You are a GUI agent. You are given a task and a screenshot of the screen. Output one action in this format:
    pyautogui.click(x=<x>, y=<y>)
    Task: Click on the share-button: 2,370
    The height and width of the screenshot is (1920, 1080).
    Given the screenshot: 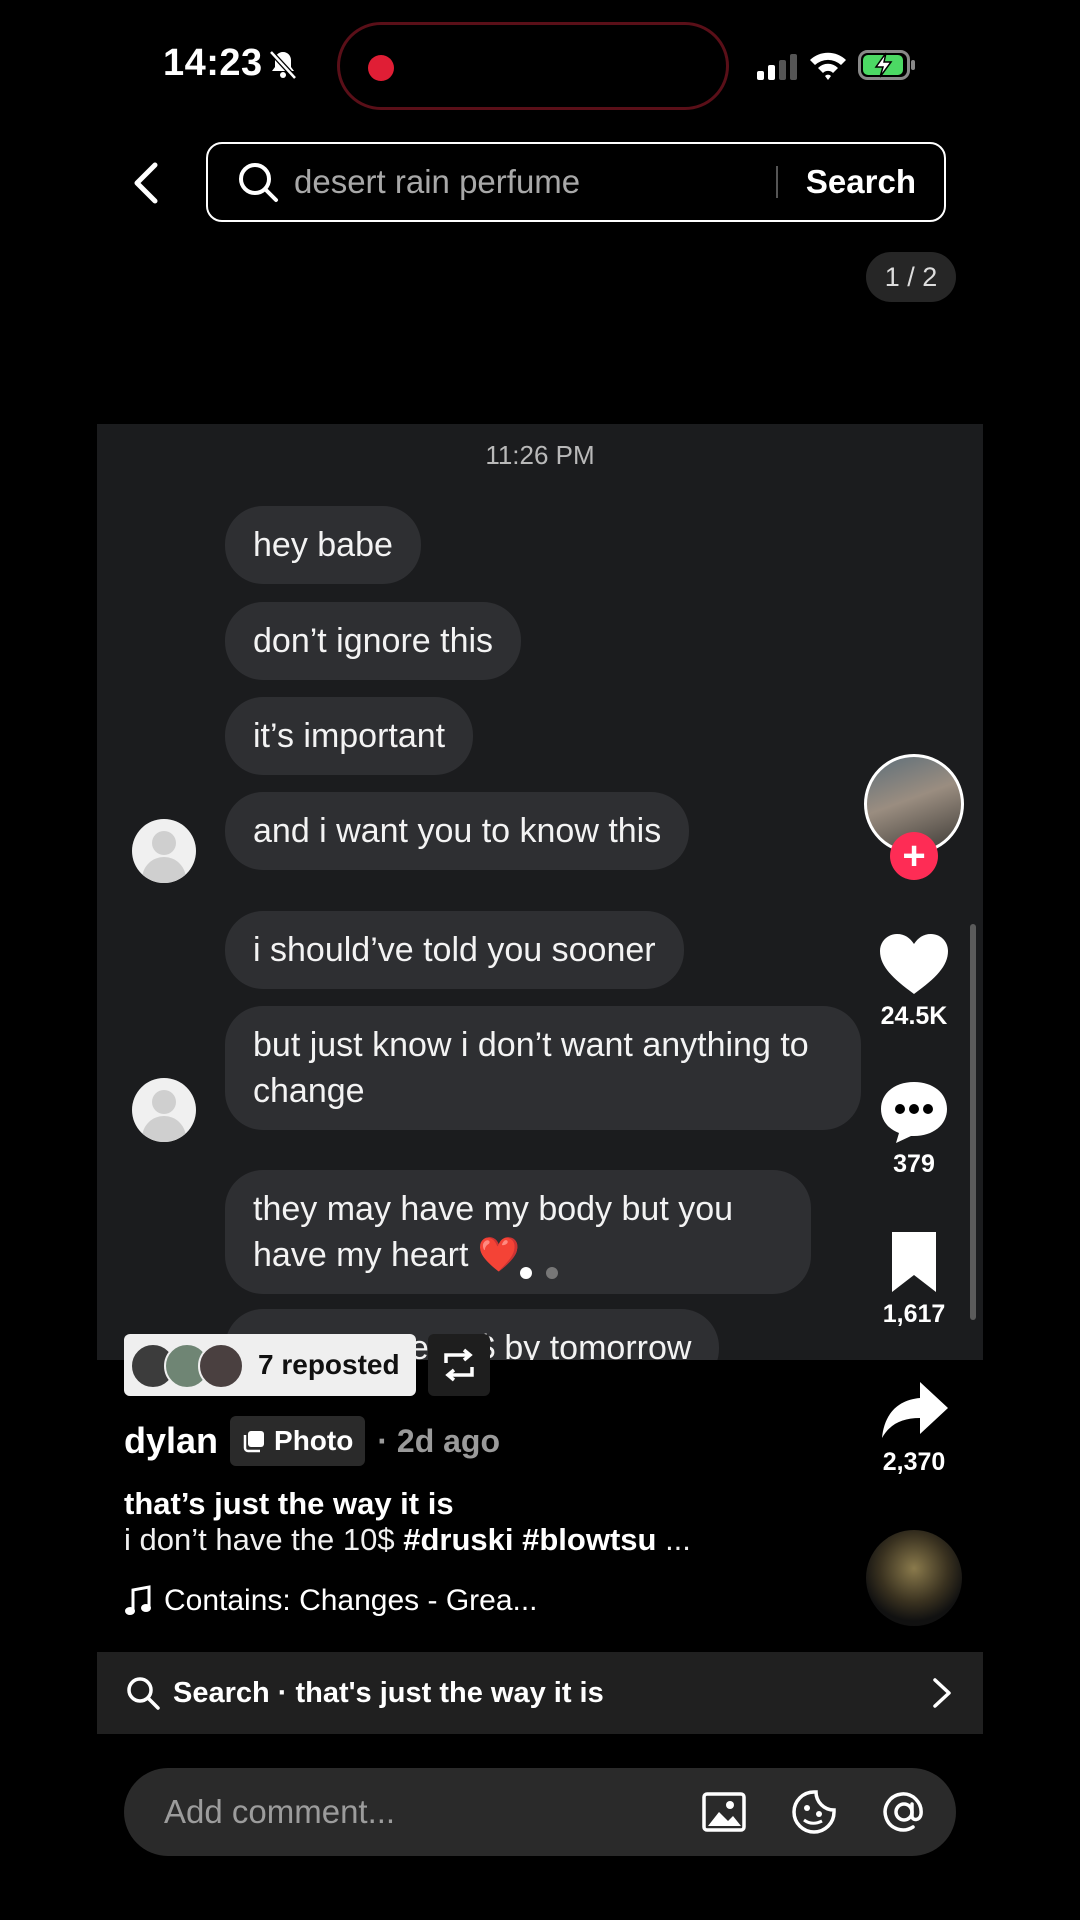 What is the action you would take?
    pyautogui.click(x=914, y=1427)
    